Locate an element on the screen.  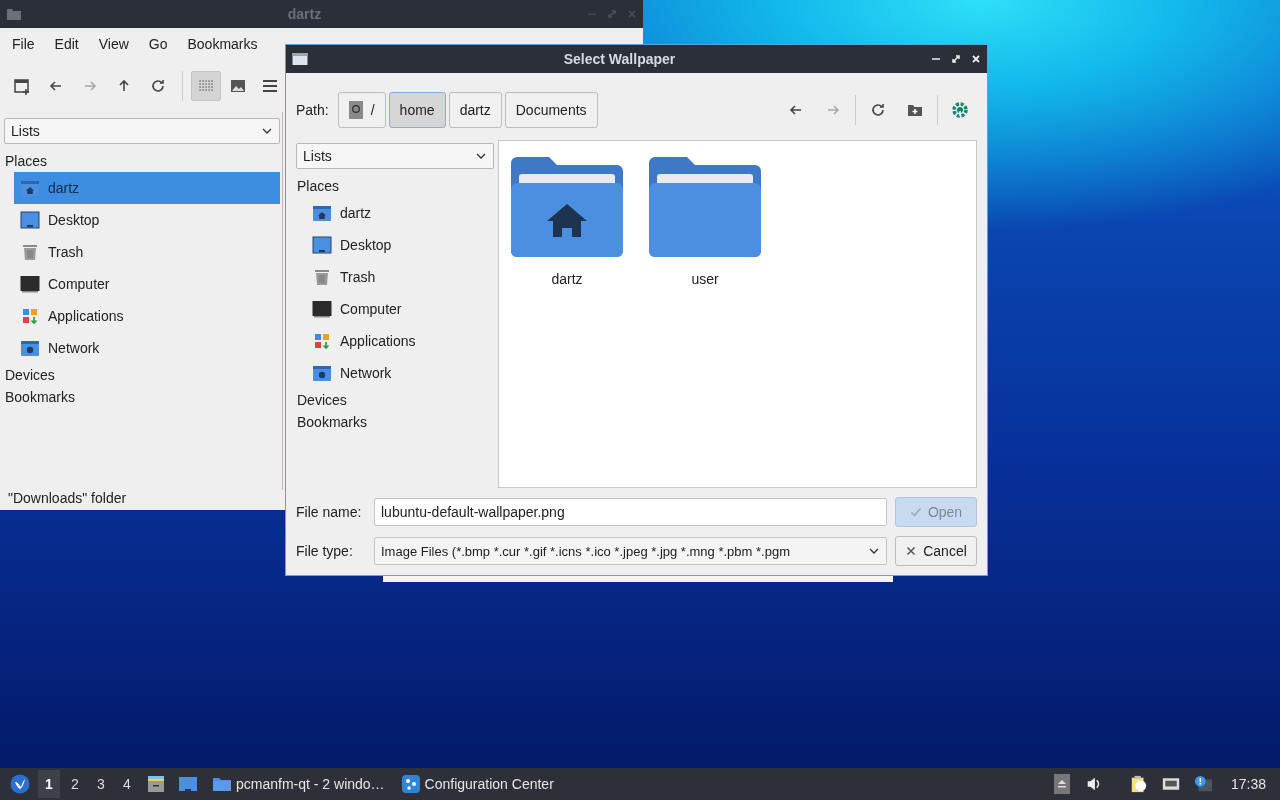
drive-icon is located at coordinates (355, 110).